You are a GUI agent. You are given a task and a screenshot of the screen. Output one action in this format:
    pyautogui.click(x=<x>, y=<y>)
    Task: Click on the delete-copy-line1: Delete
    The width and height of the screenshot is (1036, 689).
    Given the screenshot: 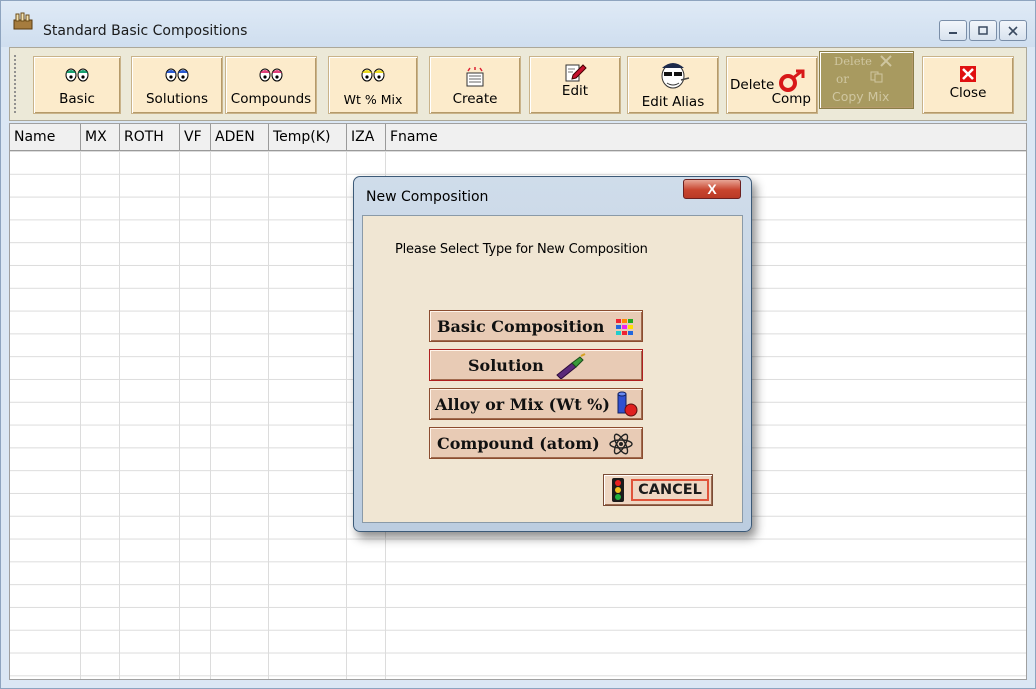 What is the action you would take?
    pyautogui.click(x=853, y=61)
    